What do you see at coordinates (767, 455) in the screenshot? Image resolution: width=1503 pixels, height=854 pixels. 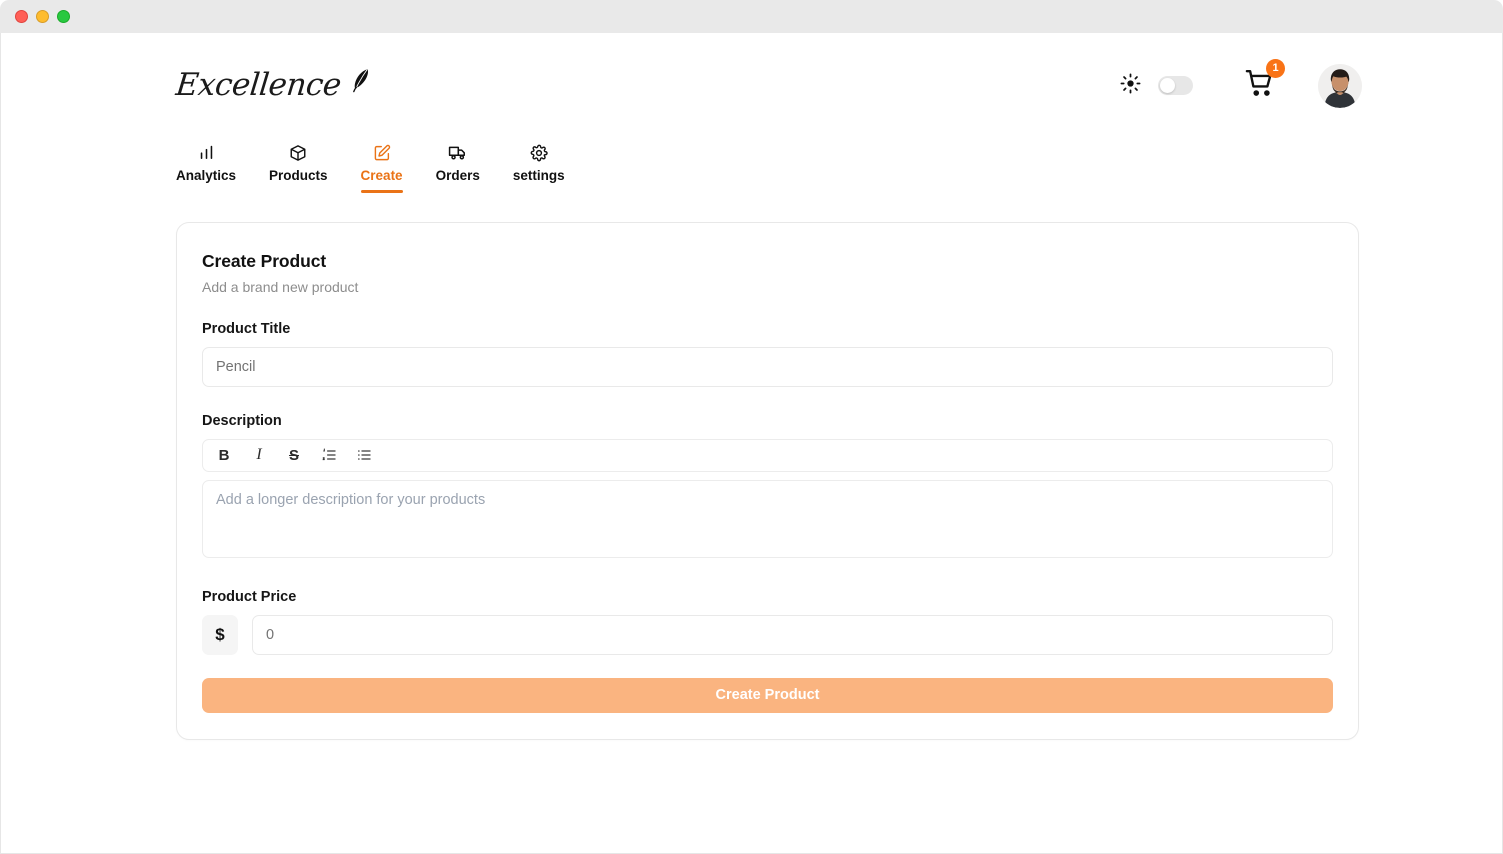 I see `rich-text-toolbar: B I S` at bounding box center [767, 455].